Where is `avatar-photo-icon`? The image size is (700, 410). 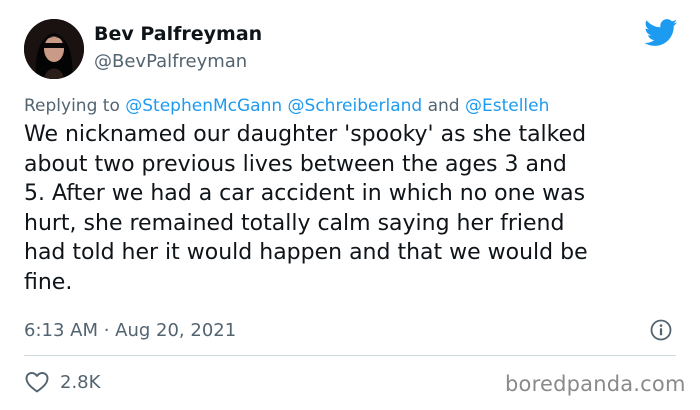
avatar-photo-icon is located at coordinates (54, 49).